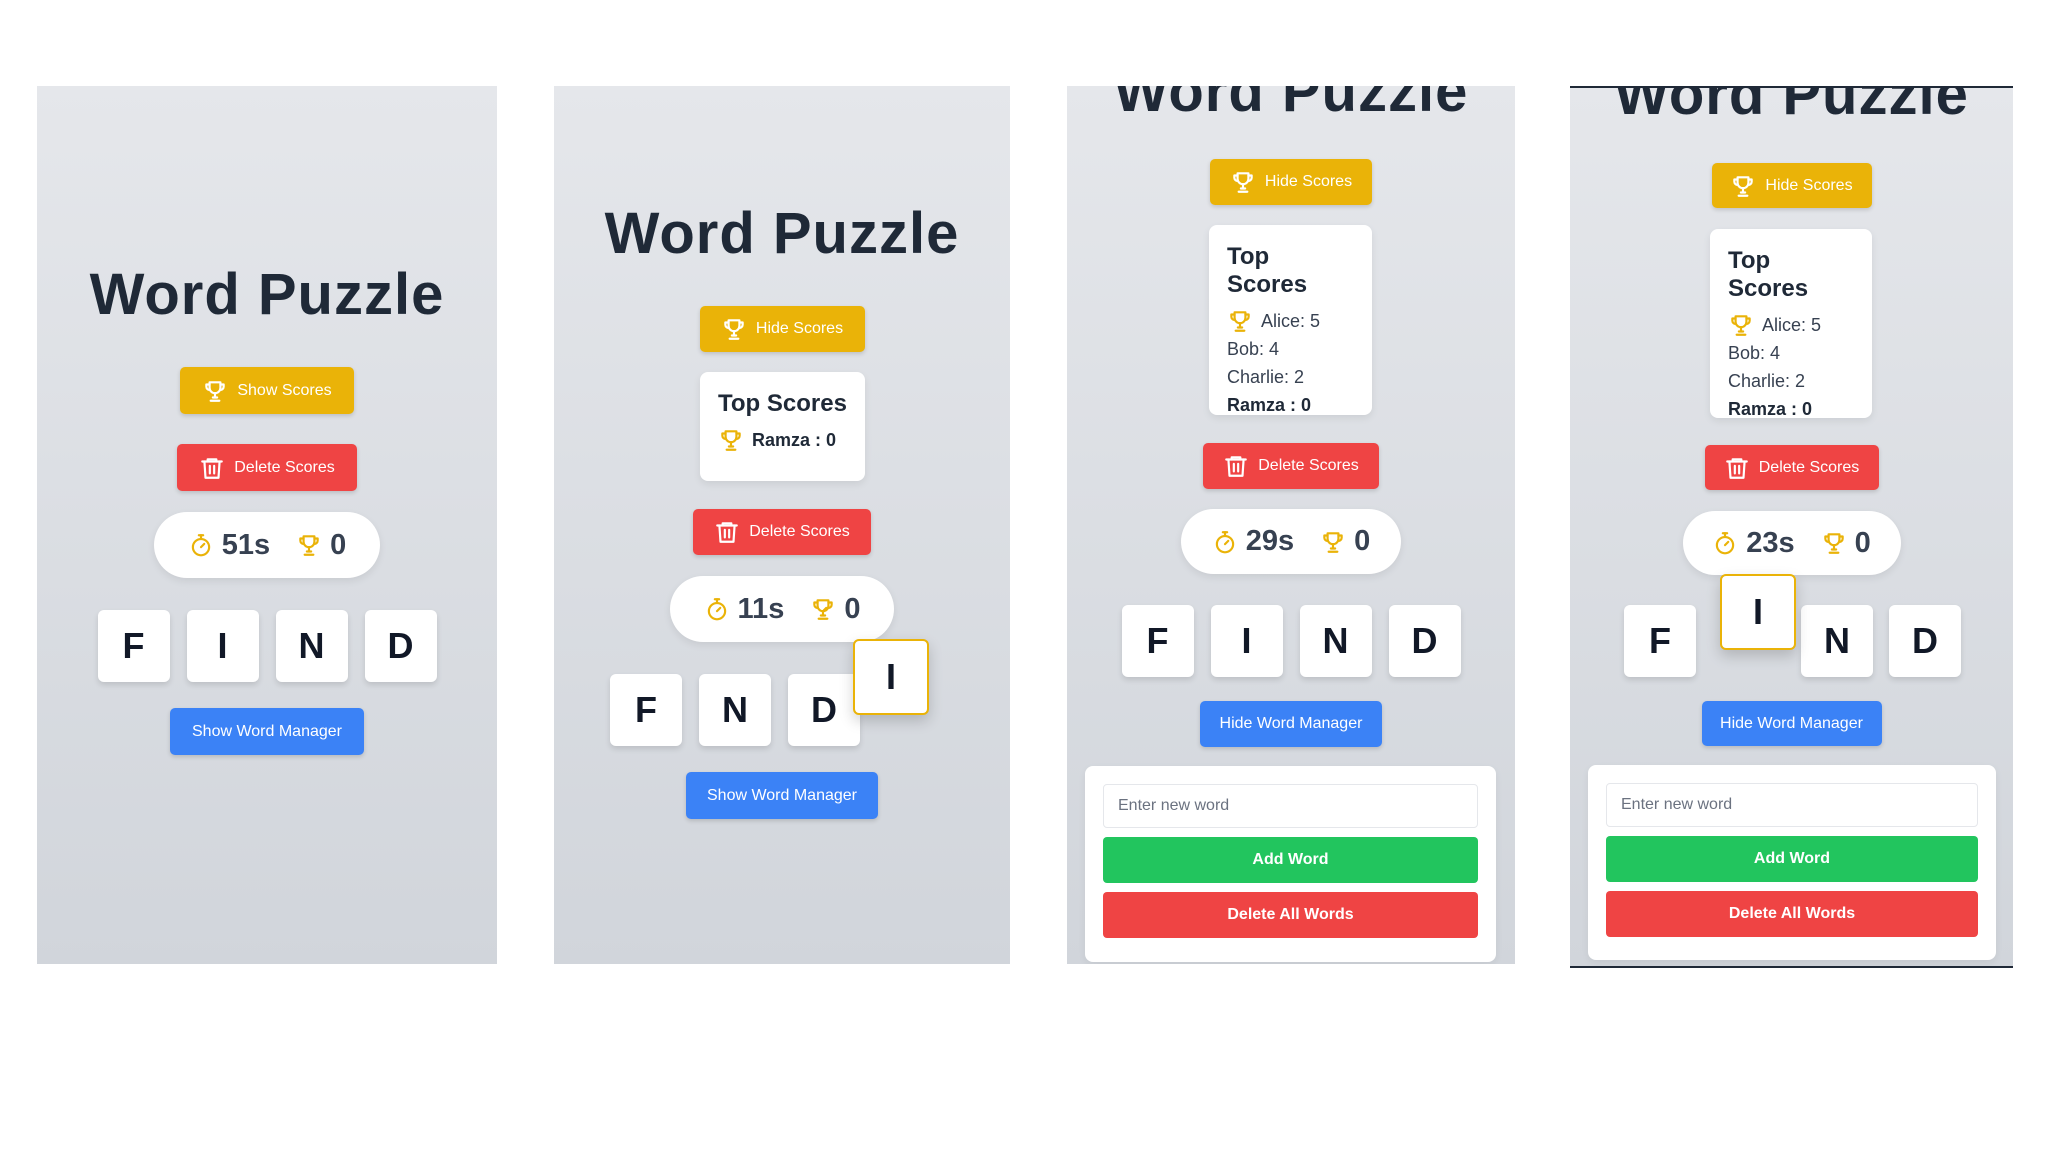  I want to click on letter-tiles: F N D, so click(735, 710).